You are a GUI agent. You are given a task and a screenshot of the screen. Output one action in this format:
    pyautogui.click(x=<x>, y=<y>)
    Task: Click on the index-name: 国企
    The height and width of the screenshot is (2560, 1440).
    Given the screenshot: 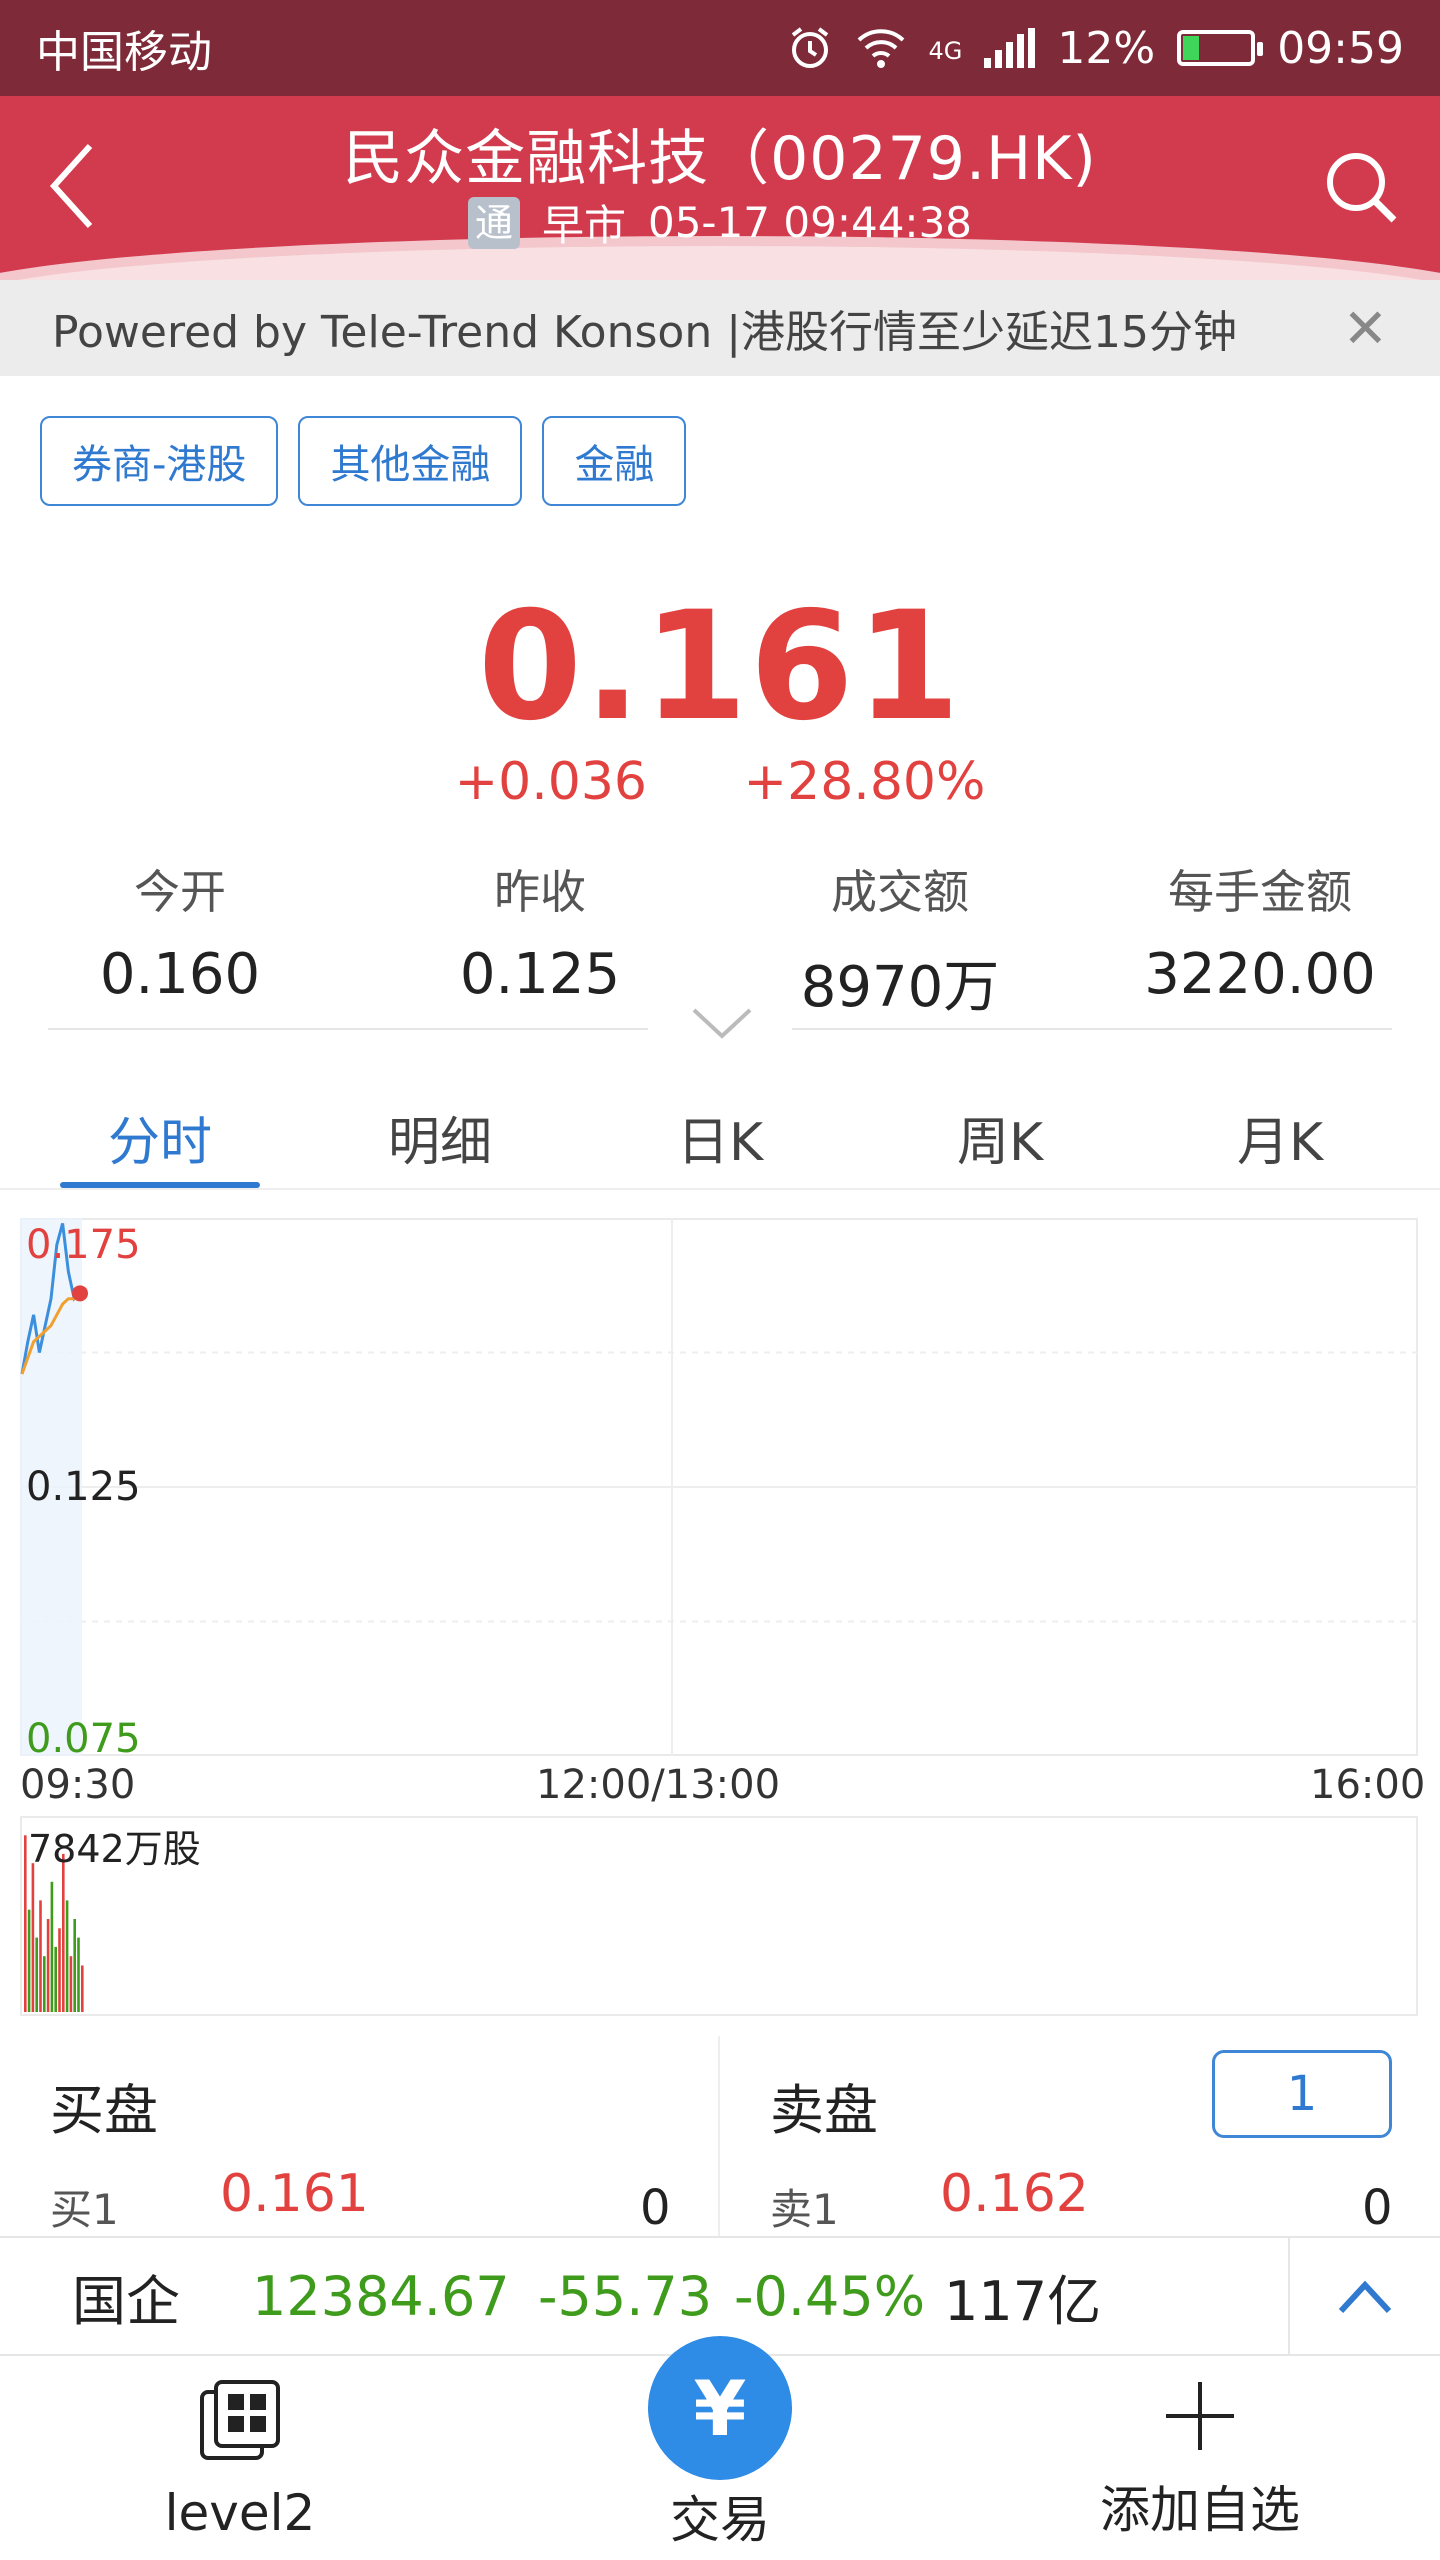 What is the action you would take?
    pyautogui.click(x=126, y=2301)
    